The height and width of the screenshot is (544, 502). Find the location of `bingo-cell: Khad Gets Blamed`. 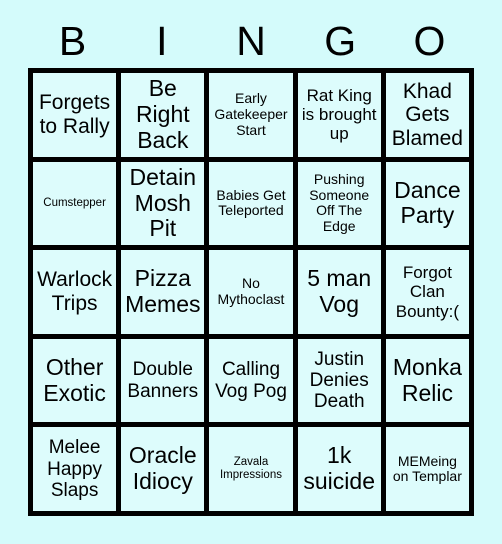

bingo-cell: Khad Gets Blamed is located at coordinates (427, 115).